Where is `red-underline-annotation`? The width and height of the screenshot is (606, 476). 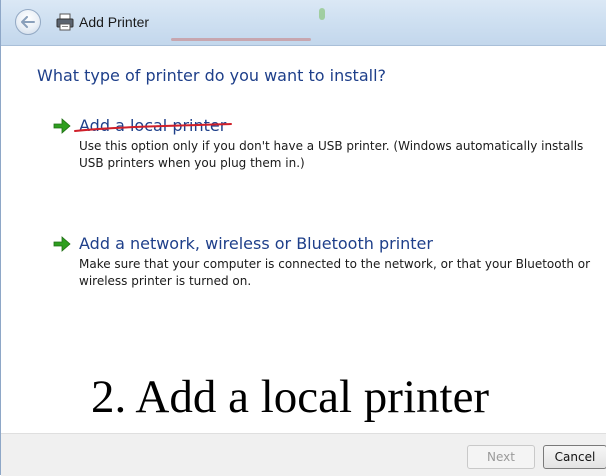 red-underline-annotation is located at coordinates (153, 127).